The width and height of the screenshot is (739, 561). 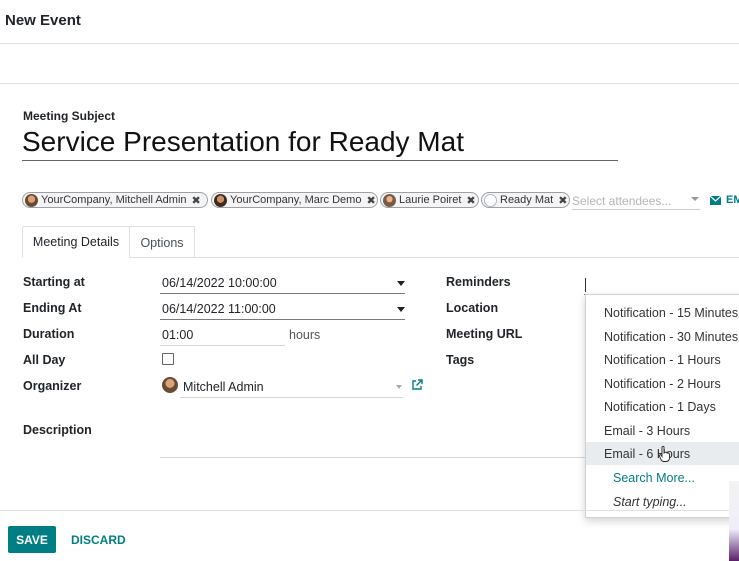 What do you see at coordinates (222, 345) in the screenshot?
I see `duration-underline` at bounding box center [222, 345].